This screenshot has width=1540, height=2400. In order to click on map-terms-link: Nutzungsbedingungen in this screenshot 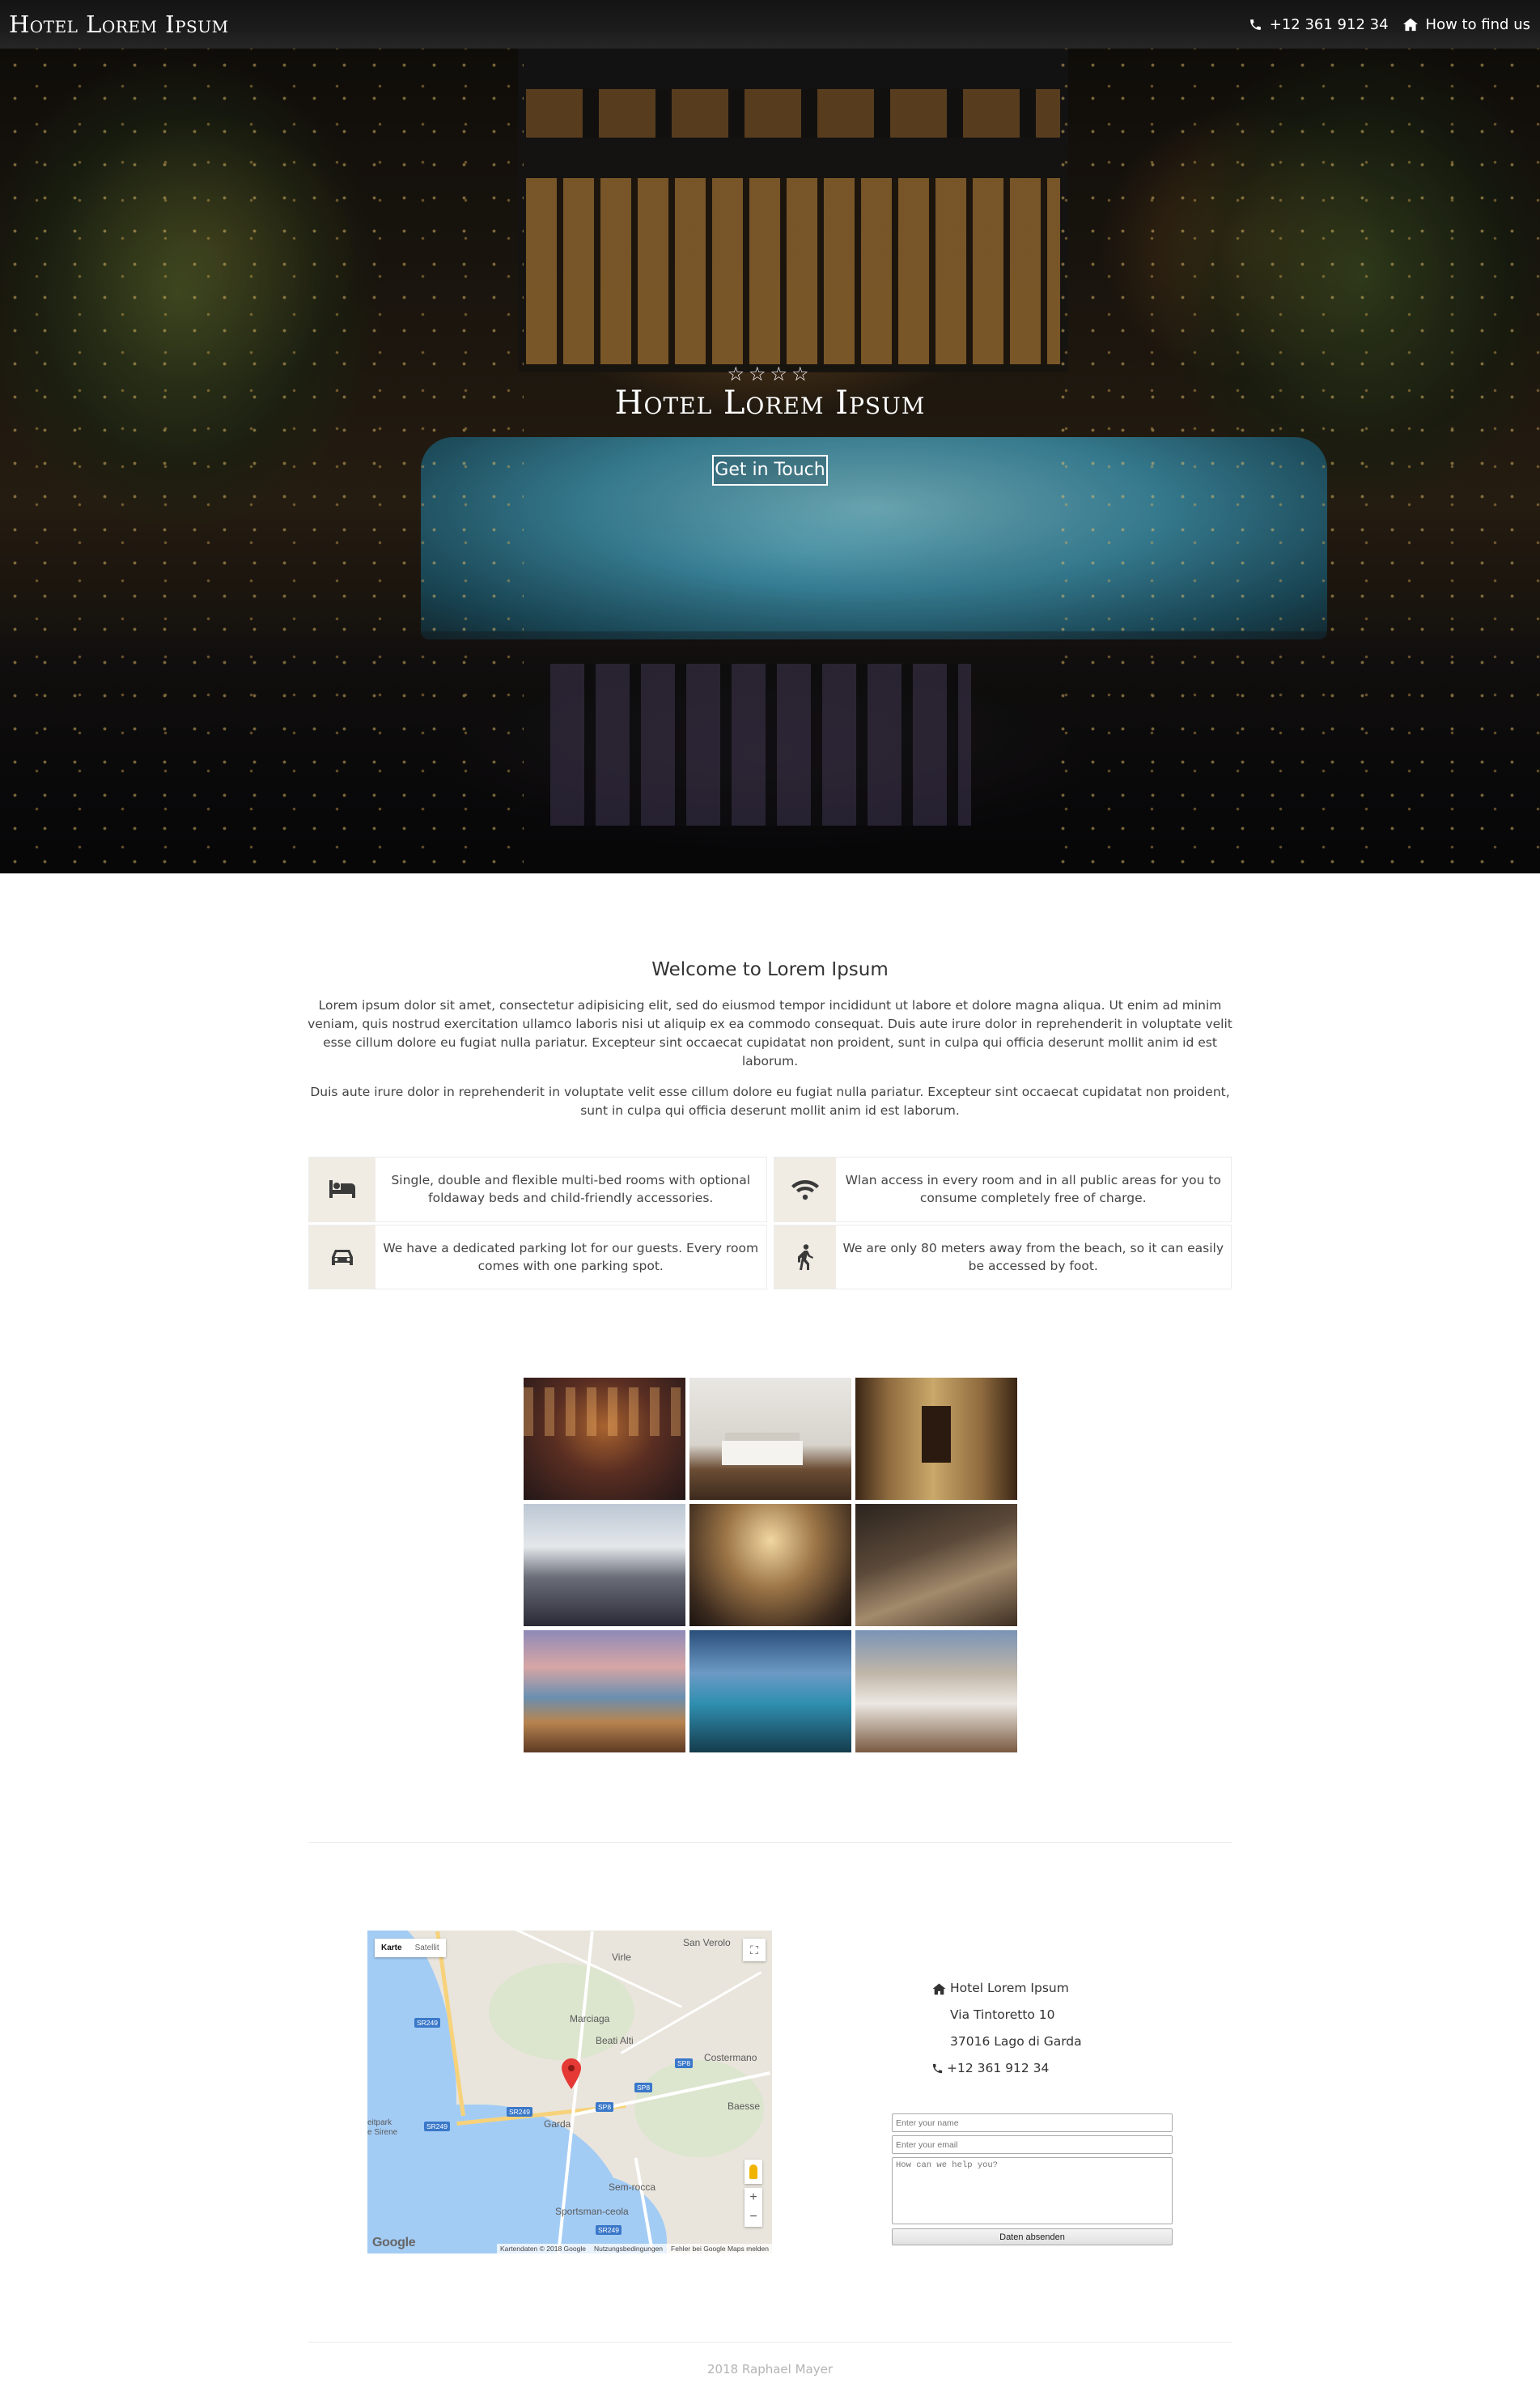, I will do `click(628, 2249)`.